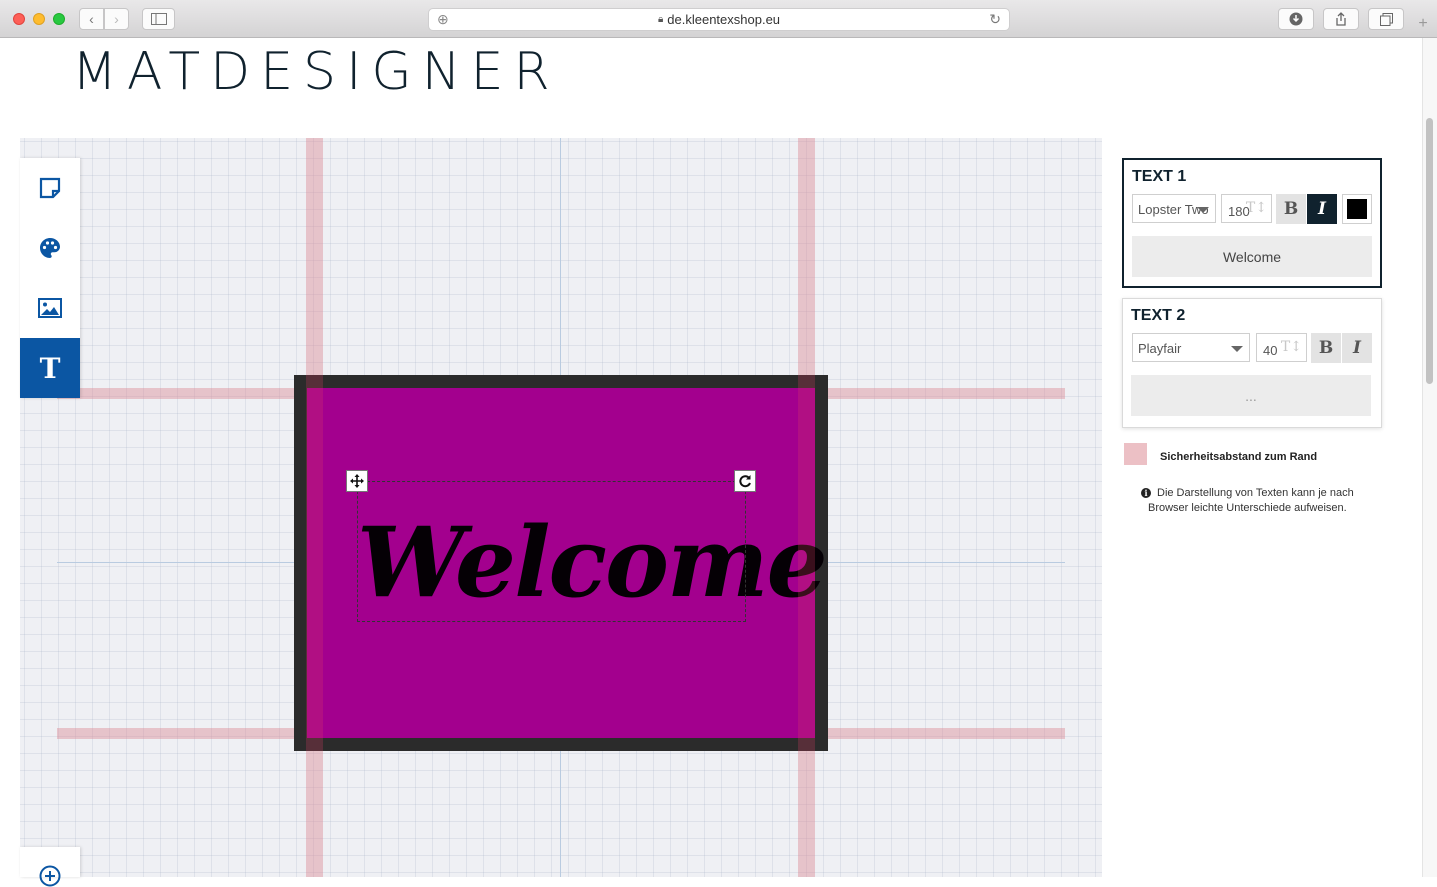 Image resolution: width=1437 pixels, height=887 pixels. I want to click on text-1-panel: TEXT 1 Lopster Two 180 T↕ B I, so click(1252, 223).